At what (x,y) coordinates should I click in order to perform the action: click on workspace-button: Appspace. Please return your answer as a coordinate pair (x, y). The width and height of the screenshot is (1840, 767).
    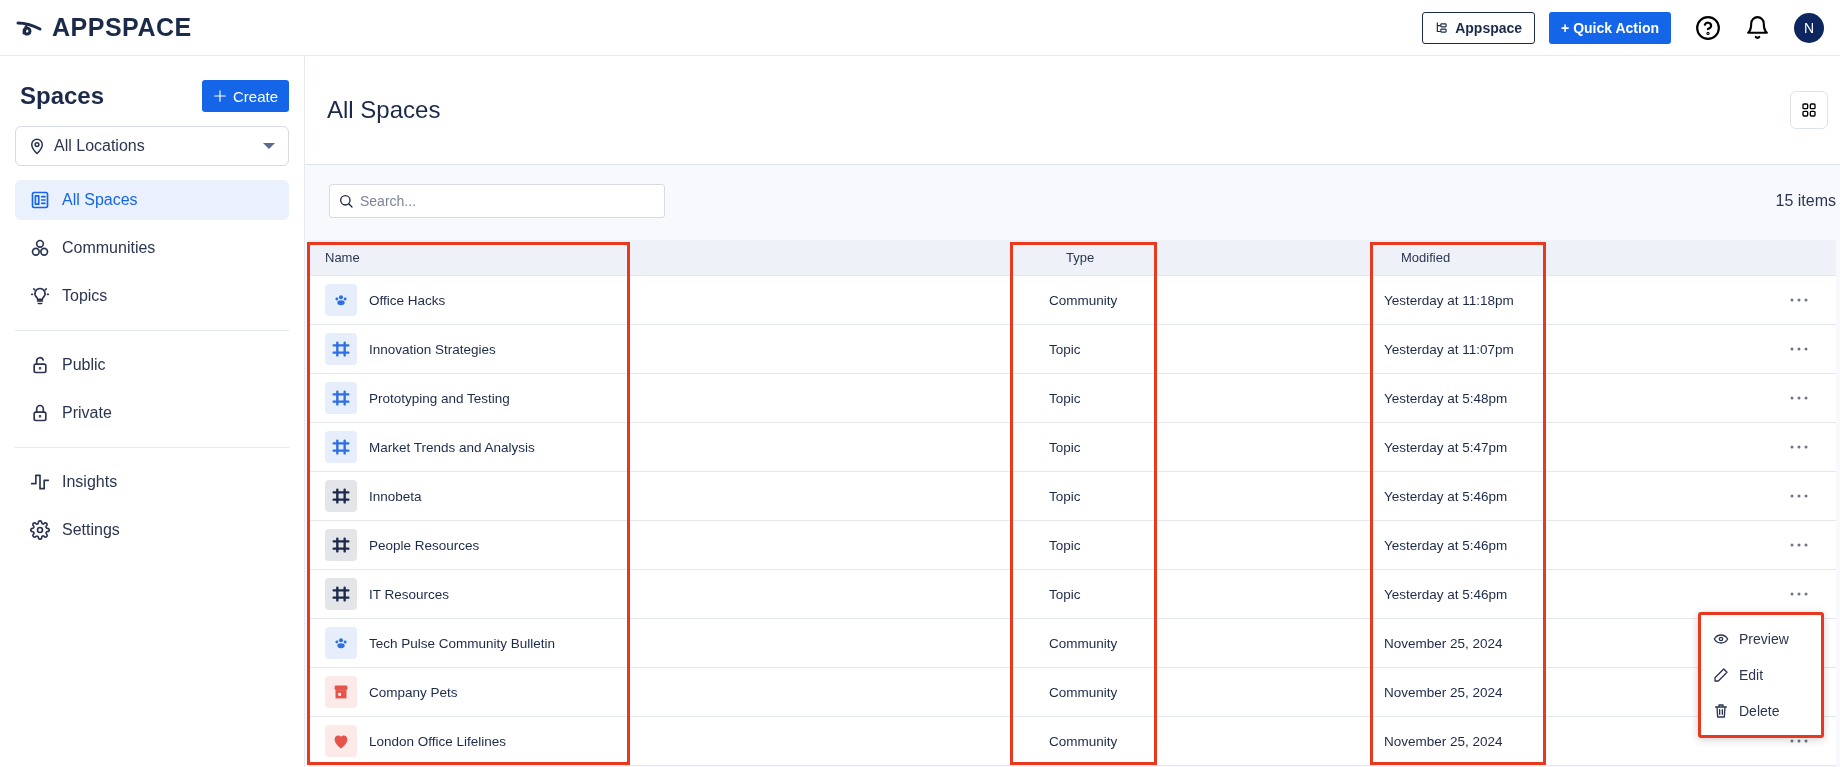
    Looking at the image, I should click on (1479, 27).